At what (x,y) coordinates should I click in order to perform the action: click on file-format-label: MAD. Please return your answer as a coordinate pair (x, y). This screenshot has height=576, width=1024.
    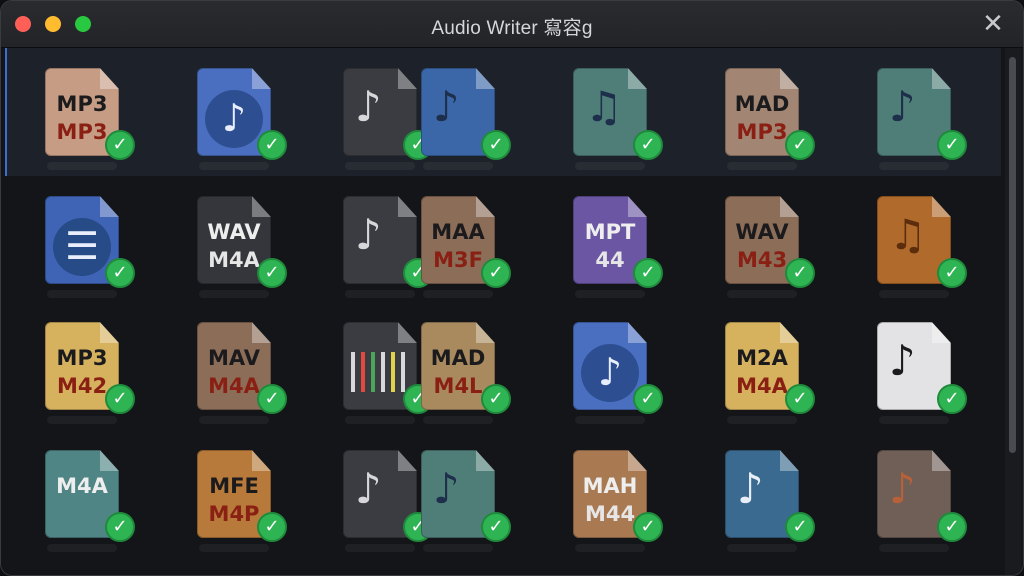
    Looking at the image, I should click on (762, 104).